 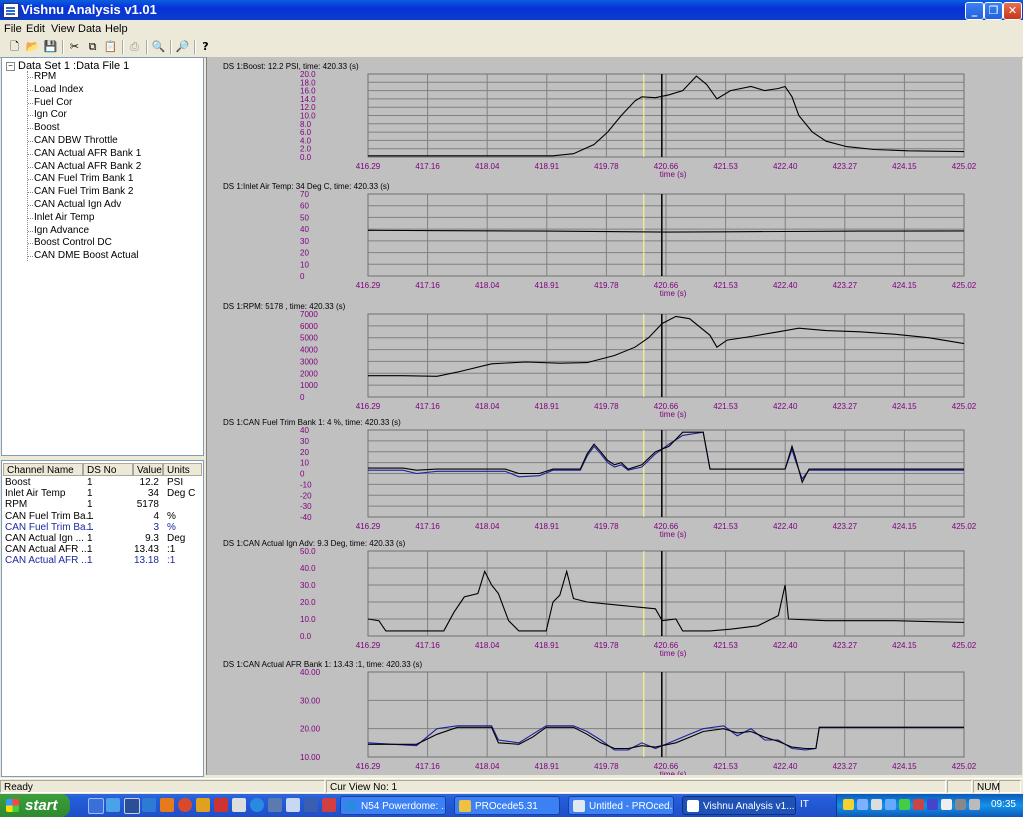 What do you see at coordinates (848, 804) in the screenshot?
I see `shield-icon` at bounding box center [848, 804].